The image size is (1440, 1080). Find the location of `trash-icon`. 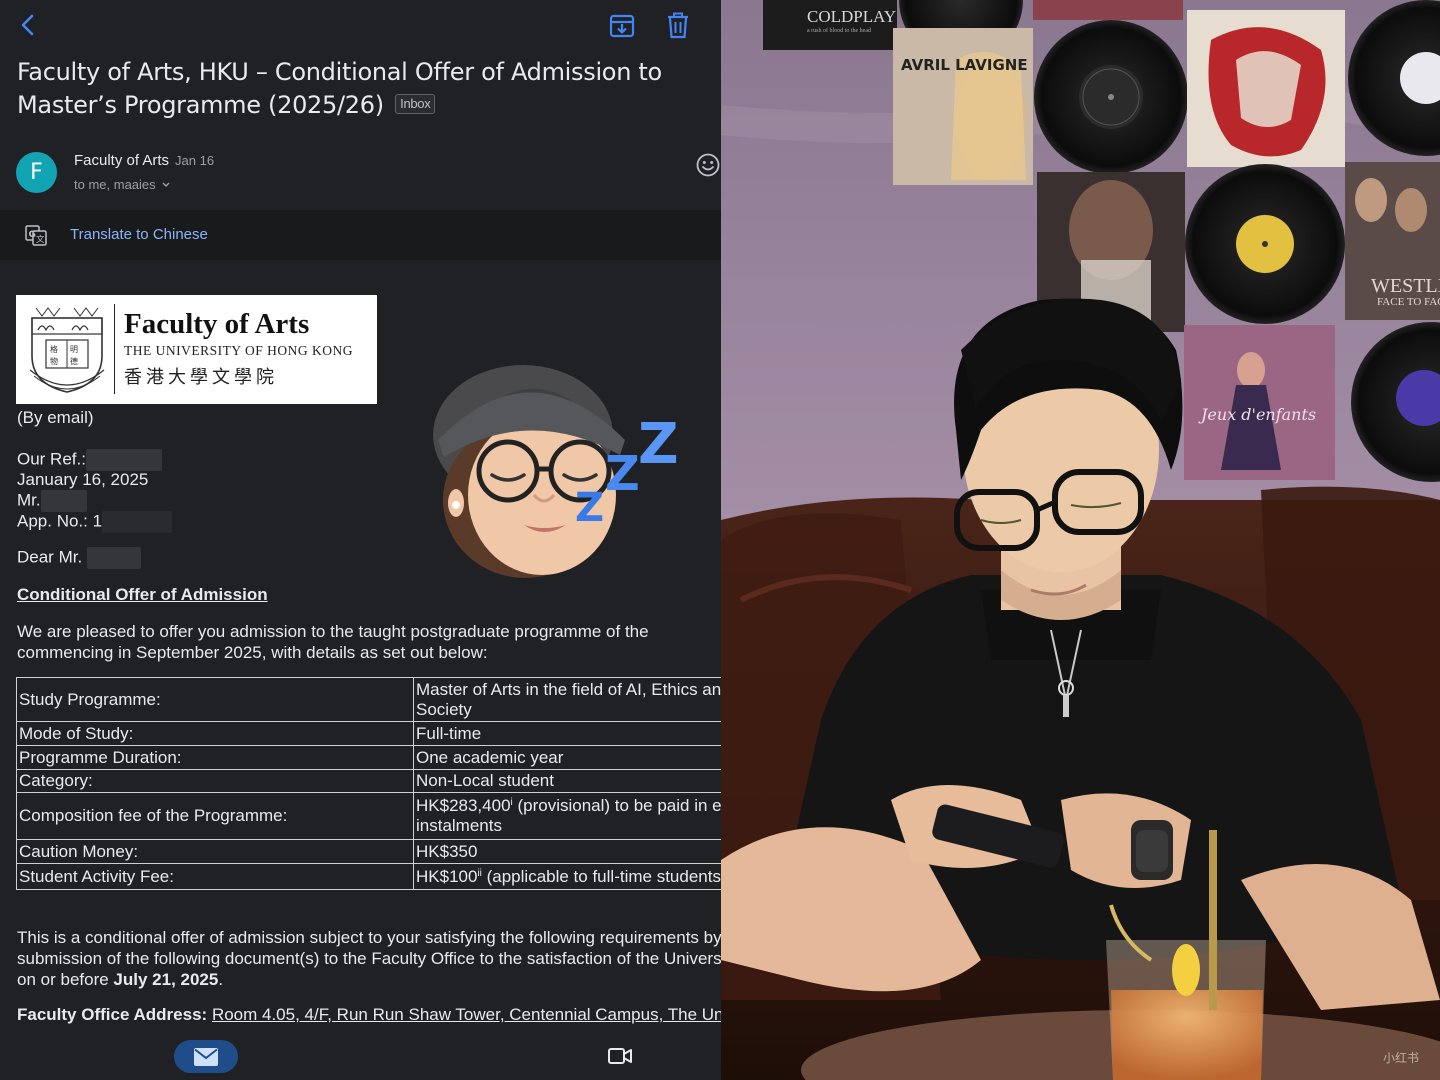

trash-icon is located at coordinates (678, 25).